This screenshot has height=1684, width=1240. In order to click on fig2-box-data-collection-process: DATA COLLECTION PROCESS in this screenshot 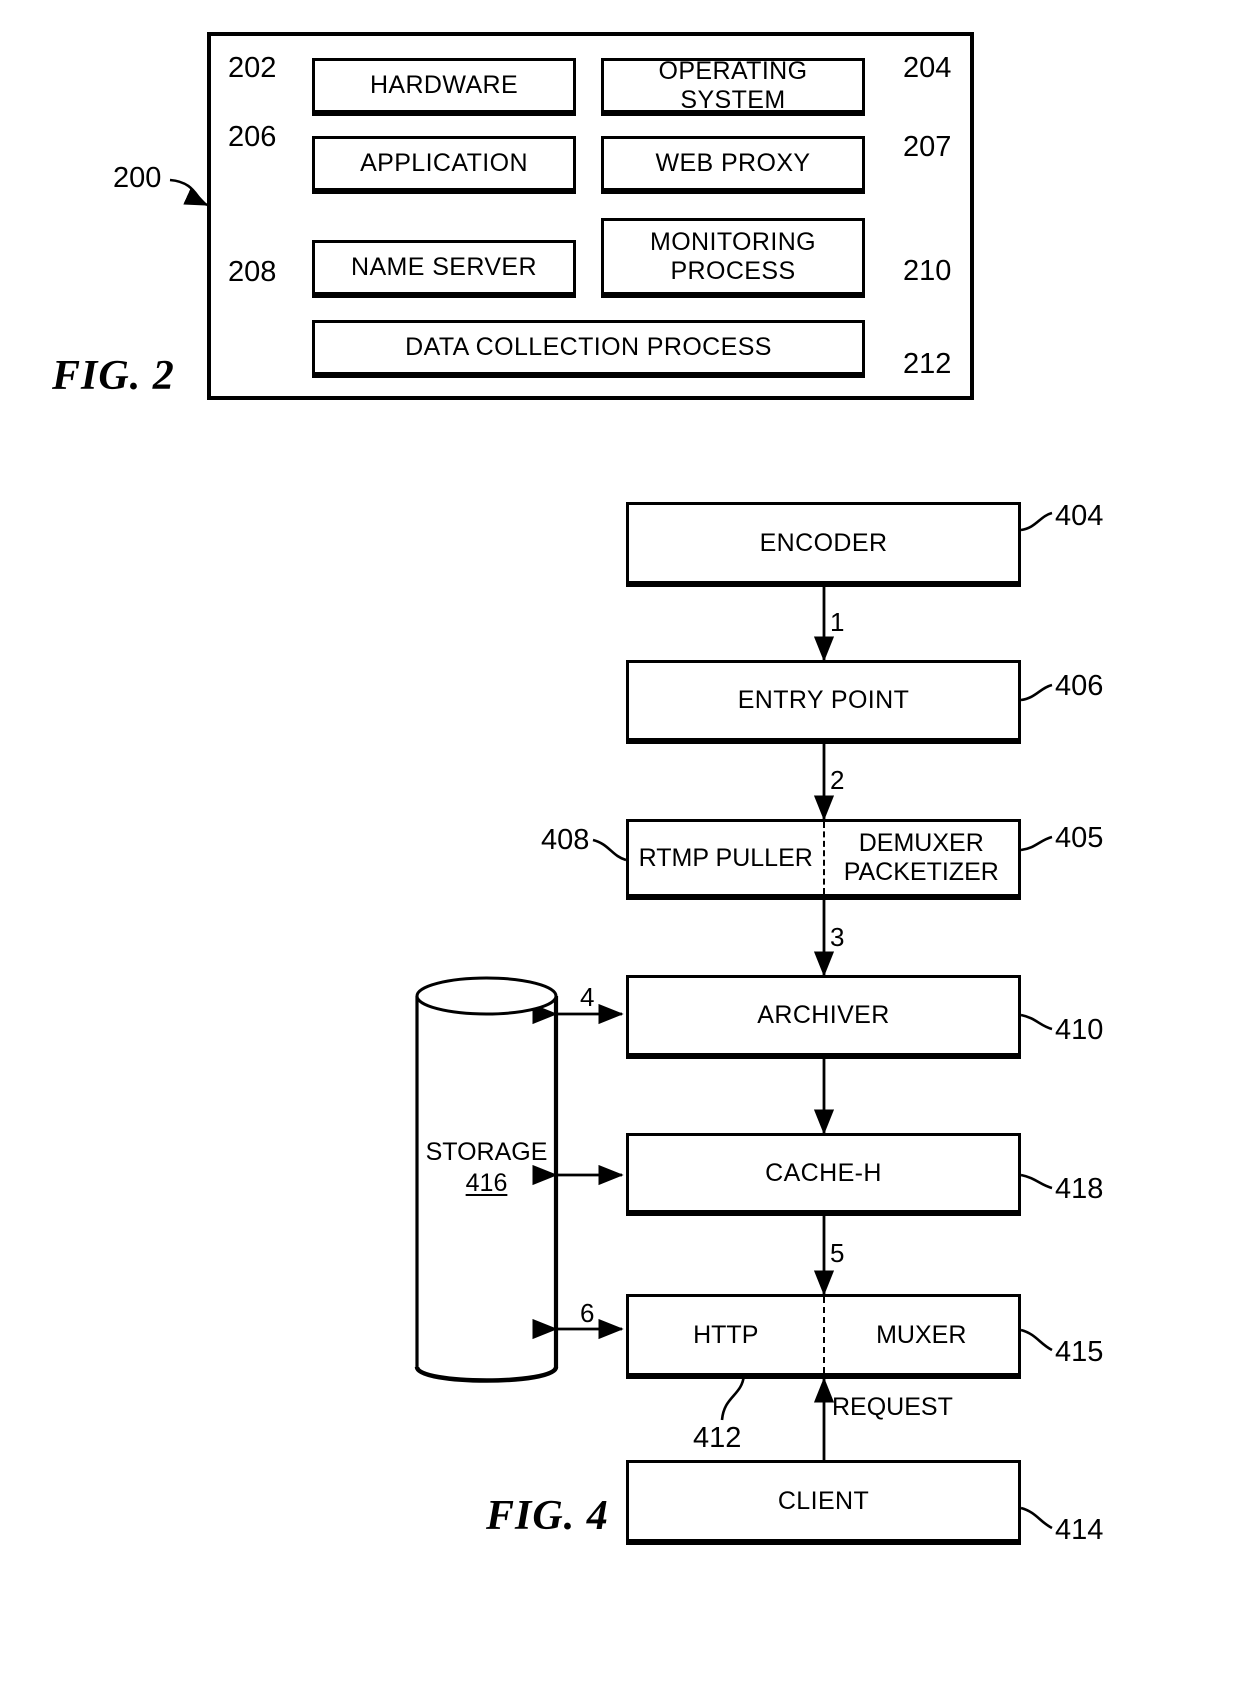, I will do `click(588, 349)`.